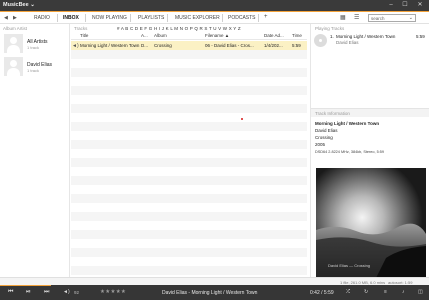  Describe the element at coordinates (348, 292) in the screenshot. I see `shuffle-icon: ⤮` at that location.